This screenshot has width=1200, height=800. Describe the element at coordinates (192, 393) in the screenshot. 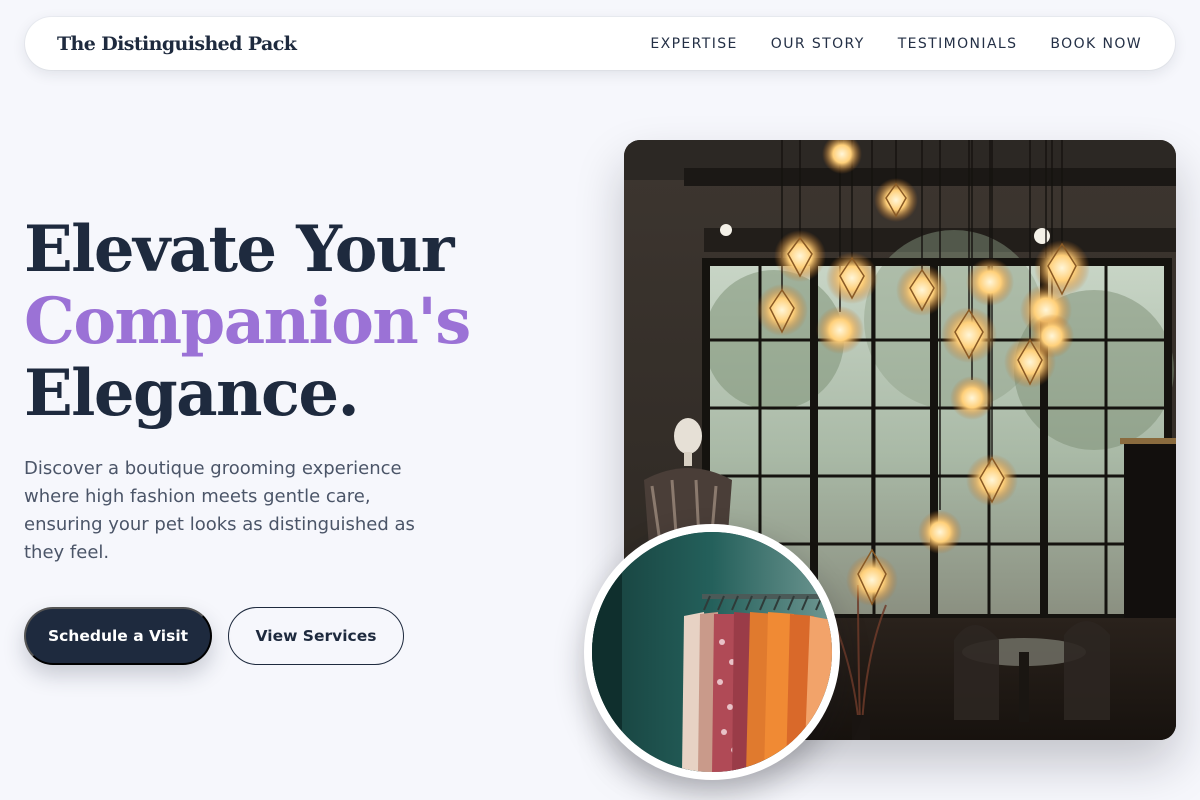

I see `headline-line-3: Elegance.` at that location.